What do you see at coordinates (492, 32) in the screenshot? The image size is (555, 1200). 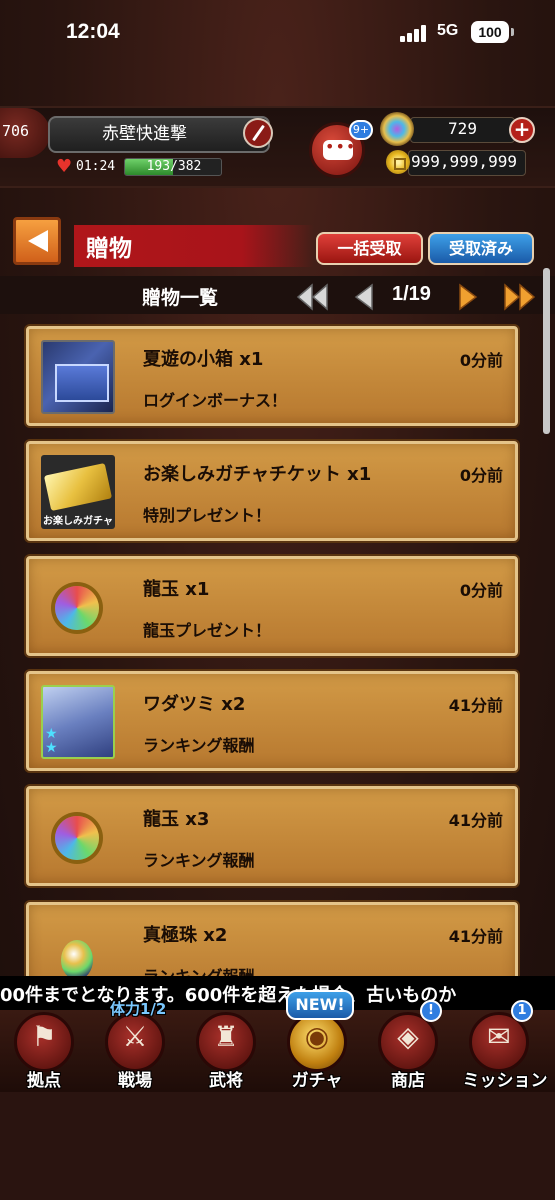 I see `battery-icon: 100` at bounding box center [492, 32].